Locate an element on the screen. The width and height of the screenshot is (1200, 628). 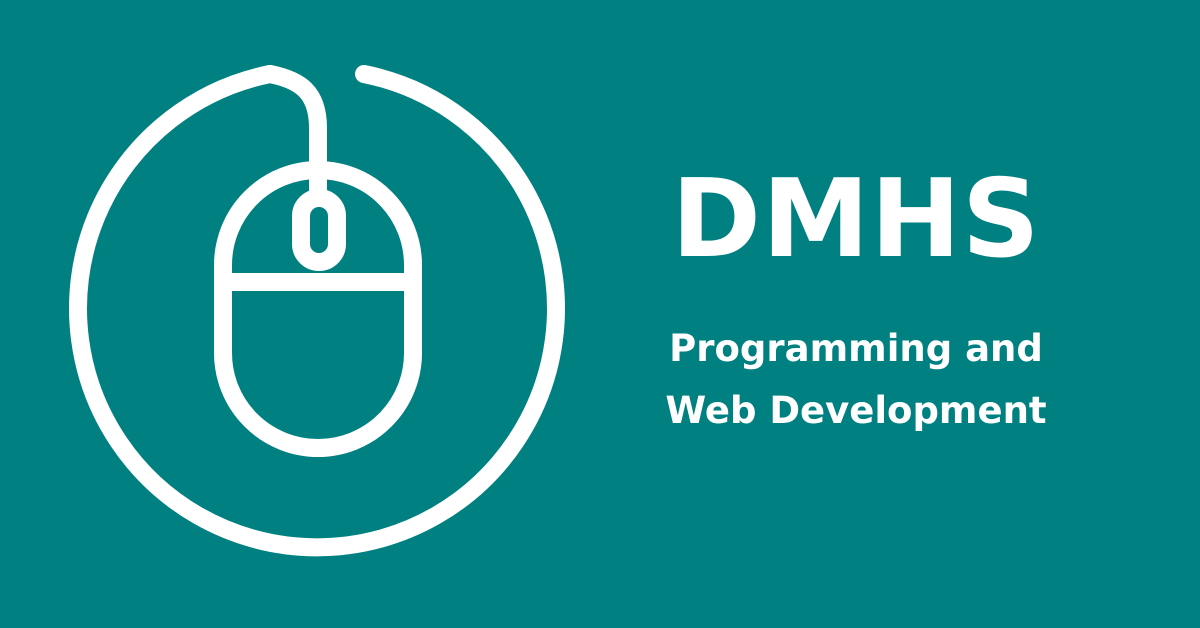
mouse-scroll-wheel is located at coordinates (319, 230).